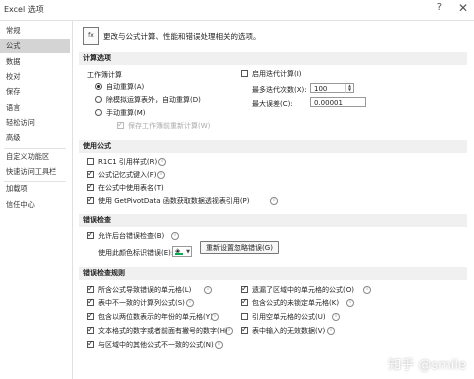 The image size is (474, 379). What do you see at coordinates (303, 290) in the screenshot?
I see `rule-omit-cells-label: 遗漏了区域中的单元格的公式(O)` at bounding box center [303, 290].